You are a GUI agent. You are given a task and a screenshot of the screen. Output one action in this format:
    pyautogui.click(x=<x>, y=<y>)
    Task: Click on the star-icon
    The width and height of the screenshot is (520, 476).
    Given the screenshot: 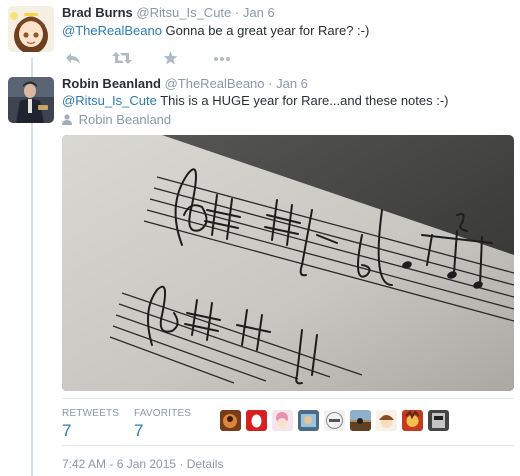 What is the action you would take?
    pyautogui.click(x=170, y=59)
    